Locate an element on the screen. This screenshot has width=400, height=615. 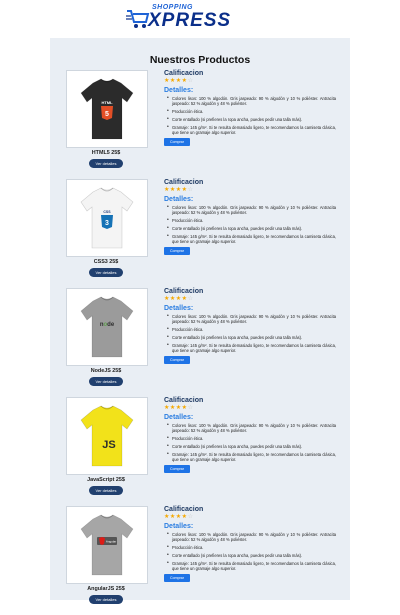
shopping-xpress-logo: SHOPPING XPRESS is located at coordinates (196, 19).